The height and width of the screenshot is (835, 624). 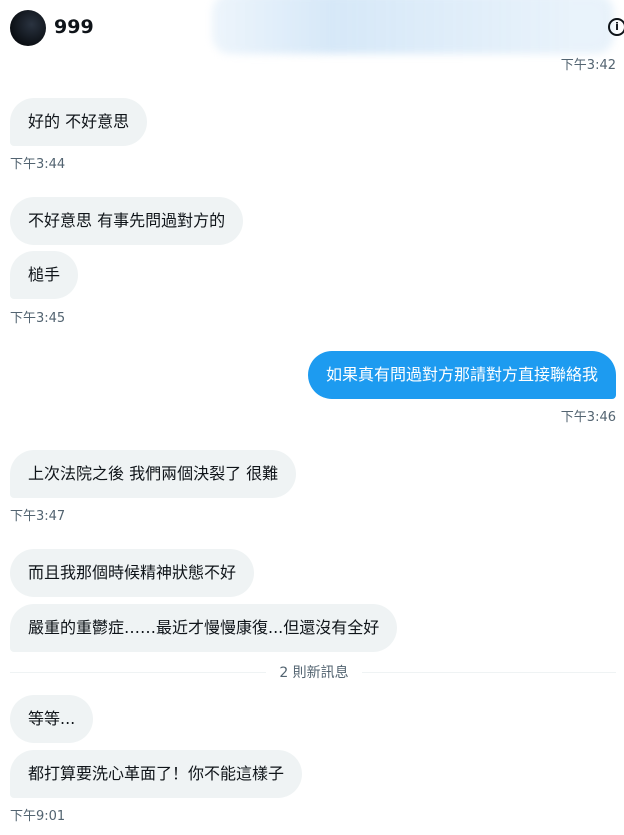 I want to click on incoming-message: 嚴重的重鬱症……最近才慢慢康復...但還沒有全好, so click(x=204, y=628).